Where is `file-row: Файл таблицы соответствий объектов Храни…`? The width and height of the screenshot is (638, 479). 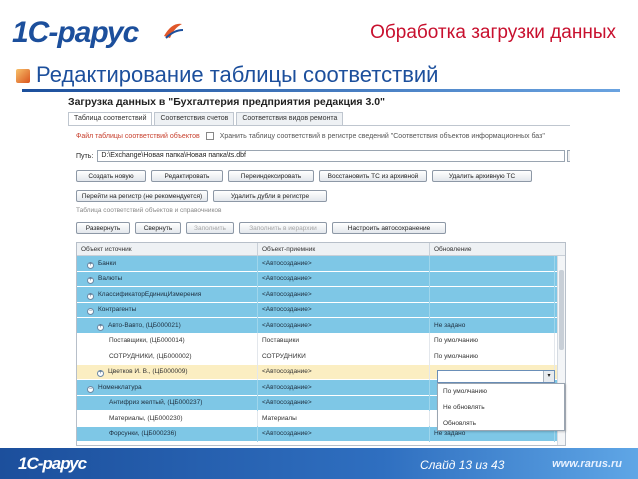 file-row: Файл таблицы соответствий объектов Храни… is located at coordinates (310, 136).